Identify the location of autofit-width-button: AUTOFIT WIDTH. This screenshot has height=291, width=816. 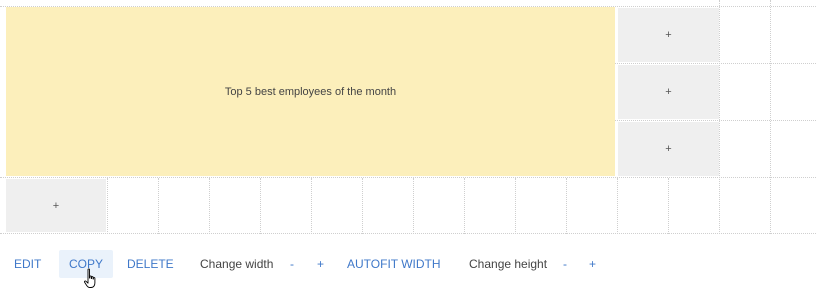
(394, 264).